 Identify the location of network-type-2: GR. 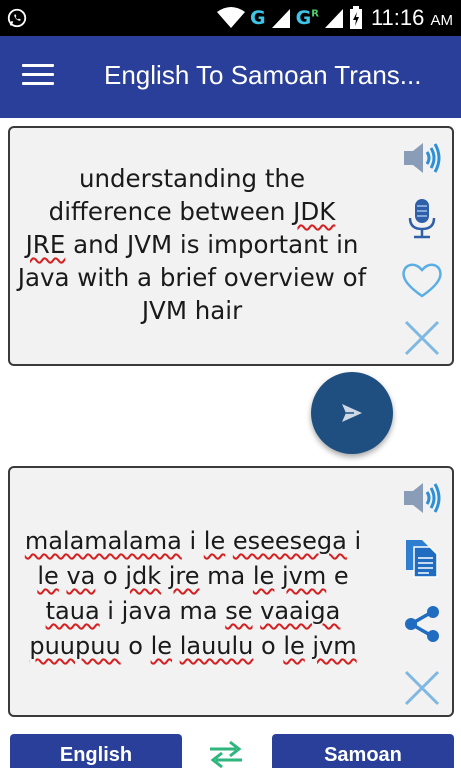
(307, 18).